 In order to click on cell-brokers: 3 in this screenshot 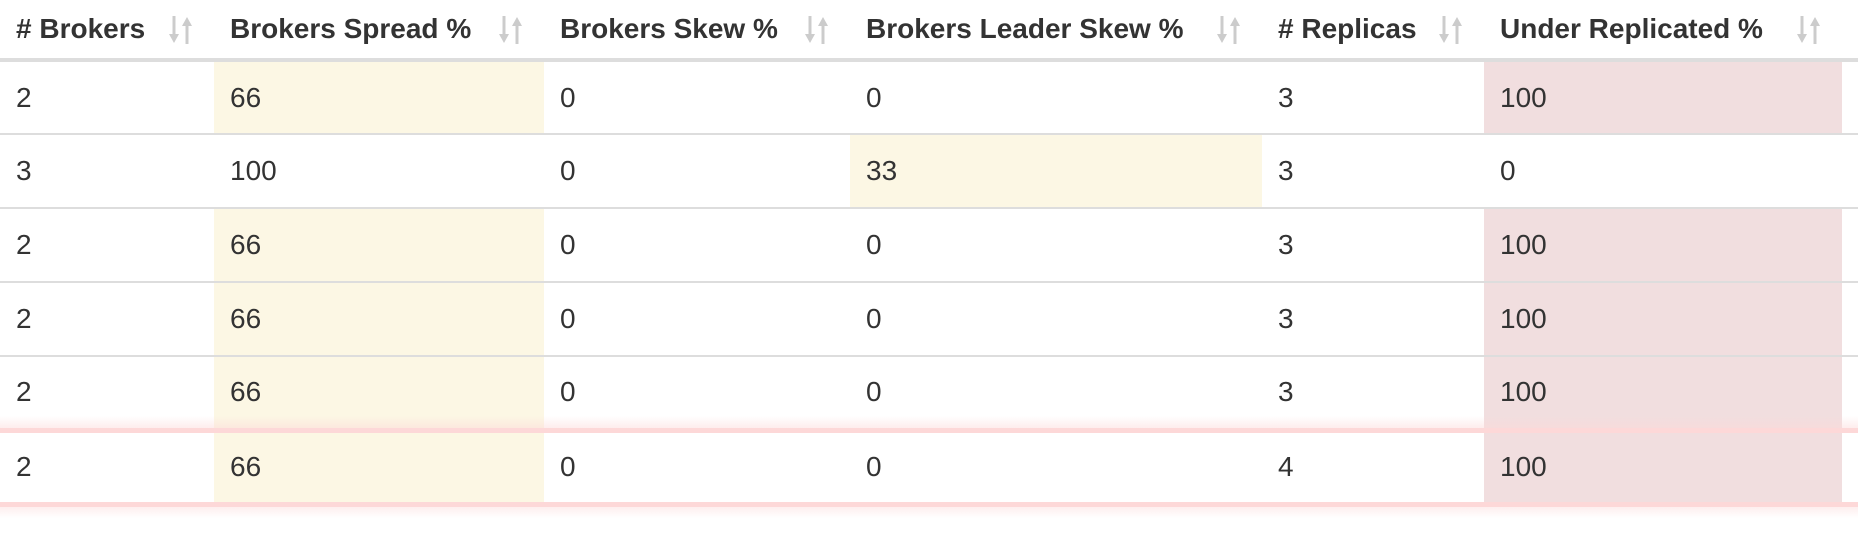, I will do `click(107, 170)`.